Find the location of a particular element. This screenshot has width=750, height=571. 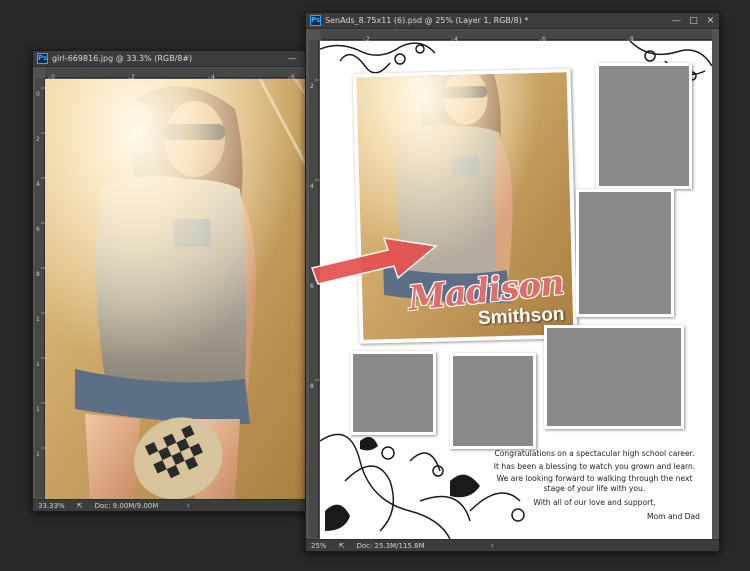

doc-size: Doc: 9.00M/9.00M is located at coordinates (126, 505).